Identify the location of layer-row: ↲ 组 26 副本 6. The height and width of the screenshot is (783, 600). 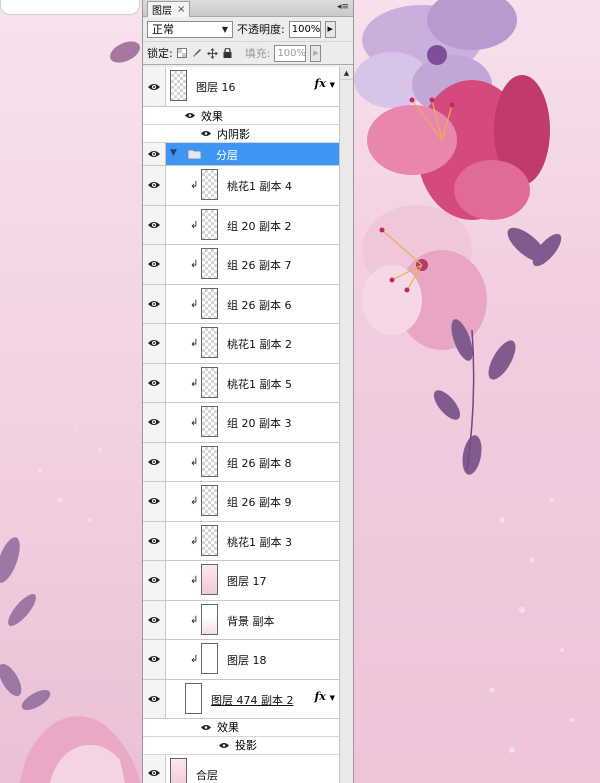
(241, 304).